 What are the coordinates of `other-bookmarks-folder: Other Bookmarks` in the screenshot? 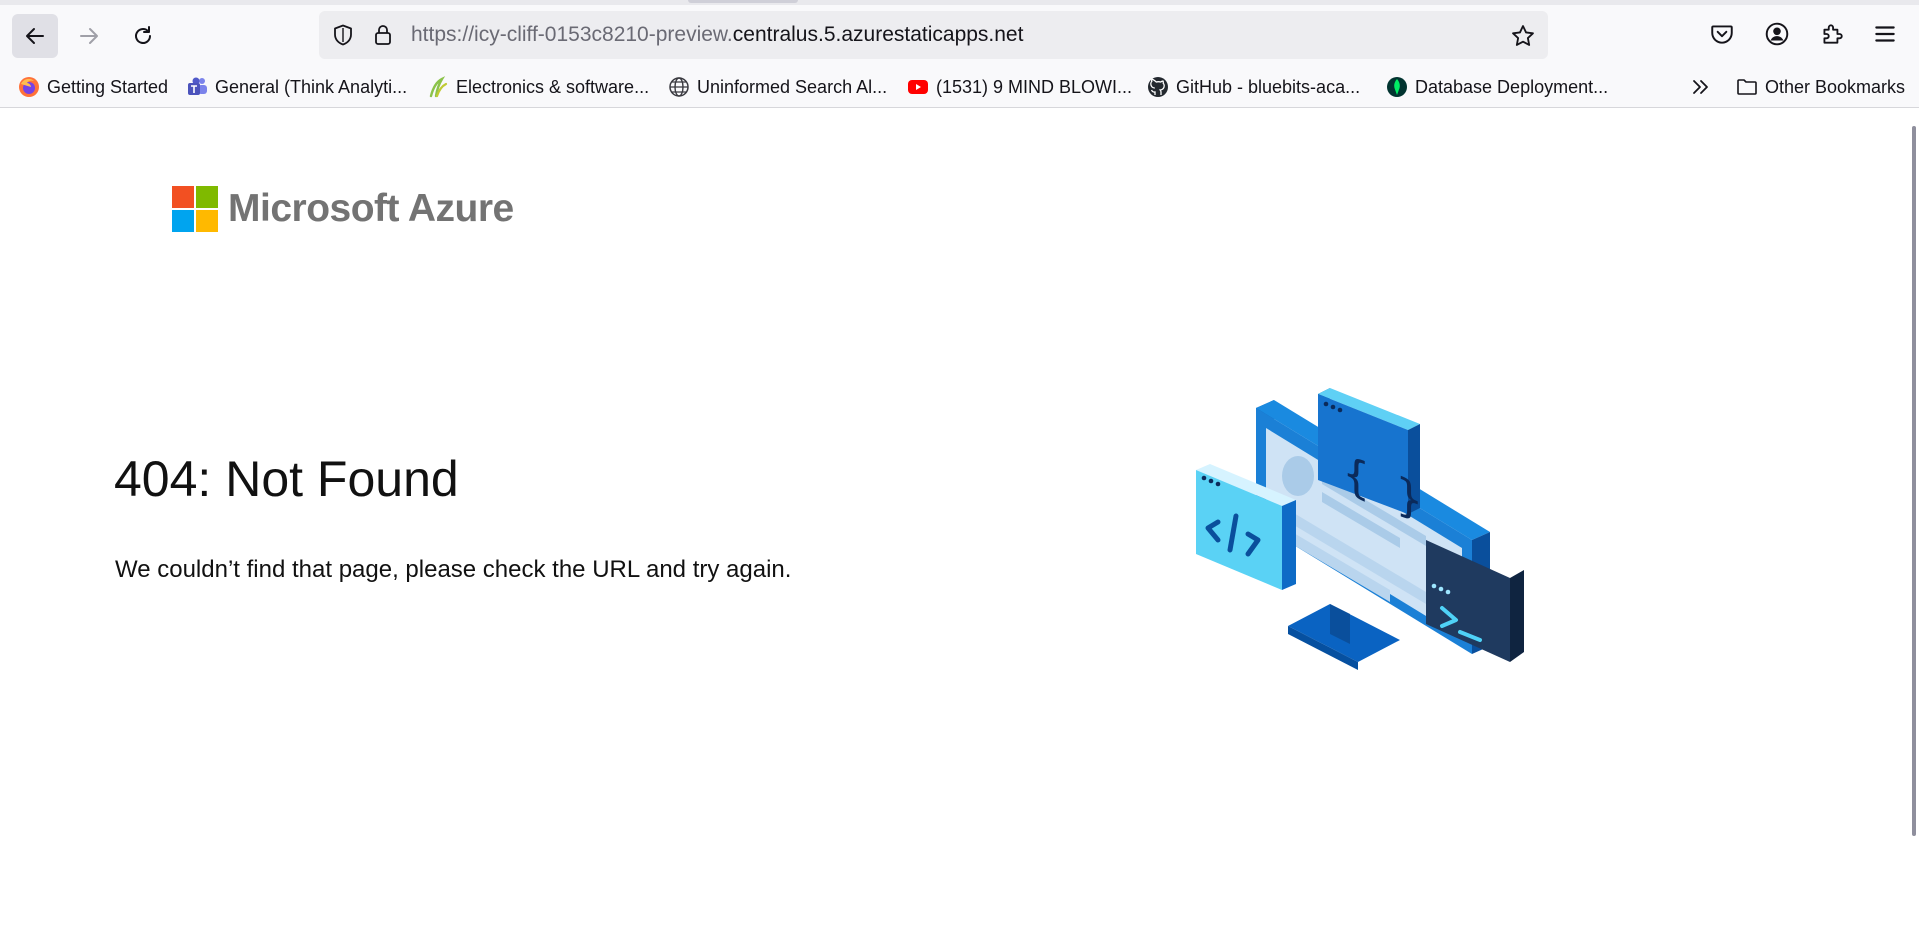 It's located at (1820, 87).